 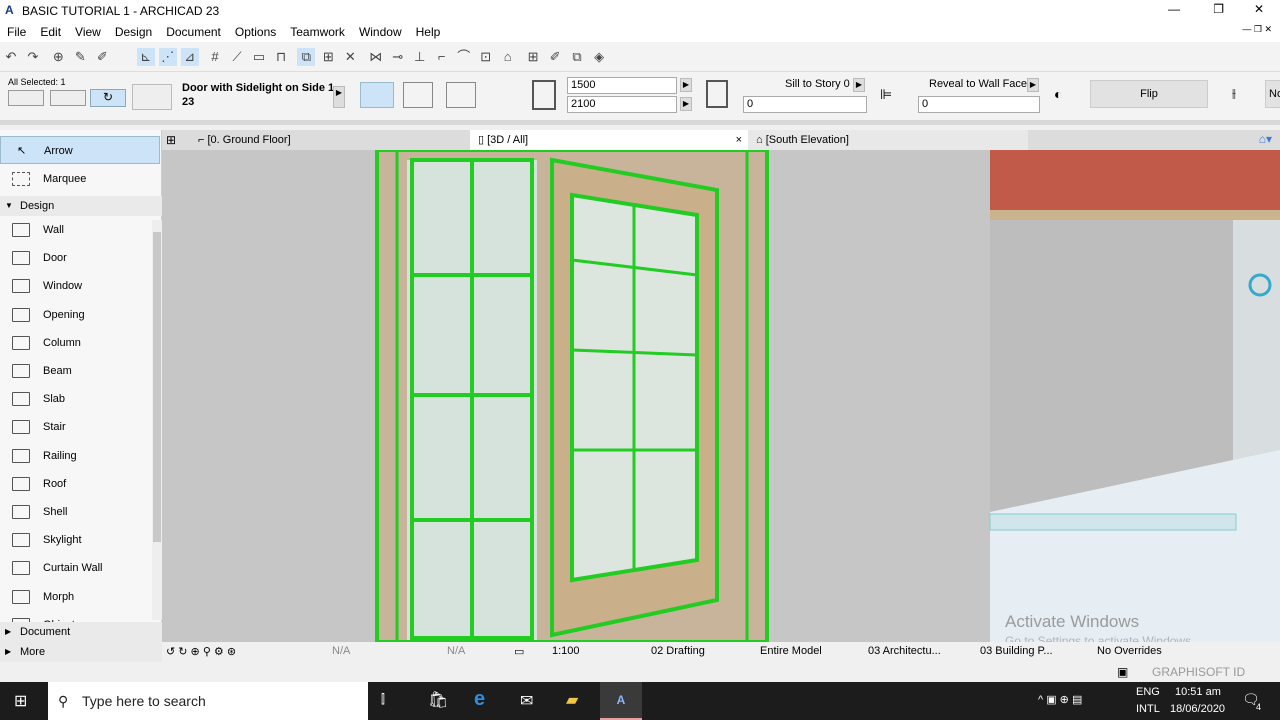 What do you see at coordinates (1148, 709) in the screenshot?
I see `language-2: INTL` at bounding box center [1148, 709].